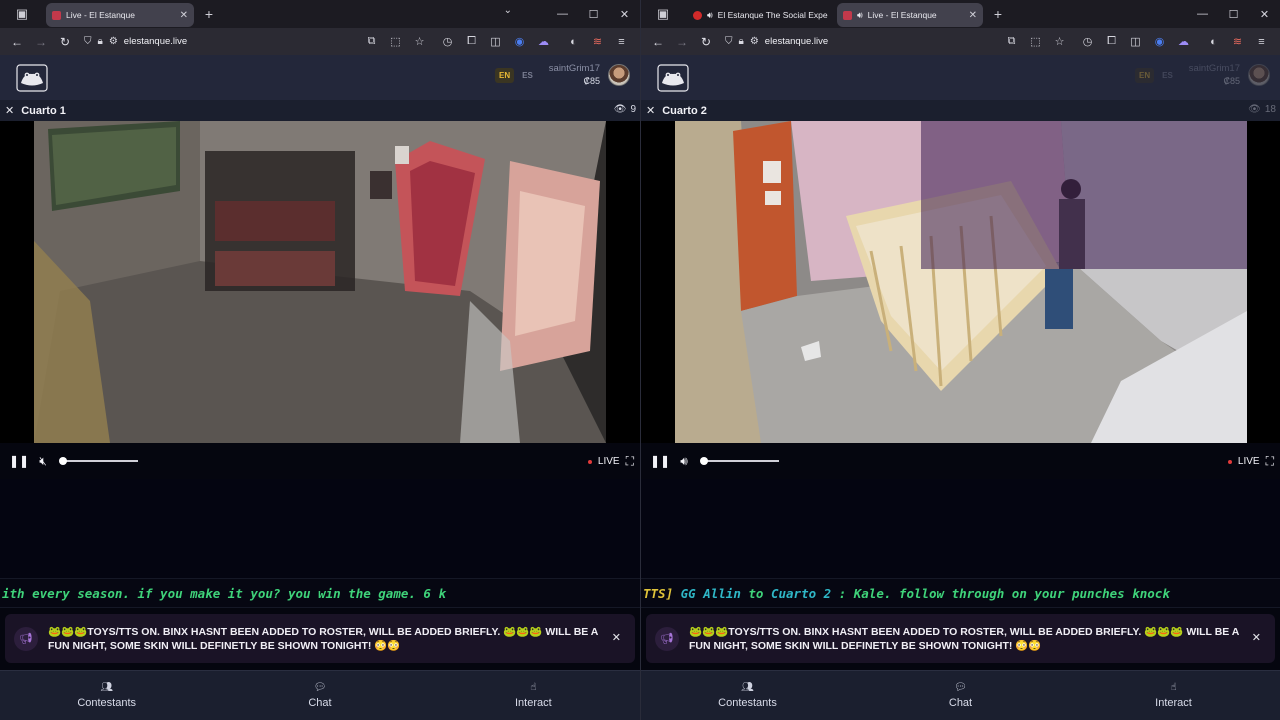 This screenshot has width=1280, height=720. Describe the element at coordinates (508, 10) in the screenshot. I see `chevron-down-icon: ⌄` at that location.